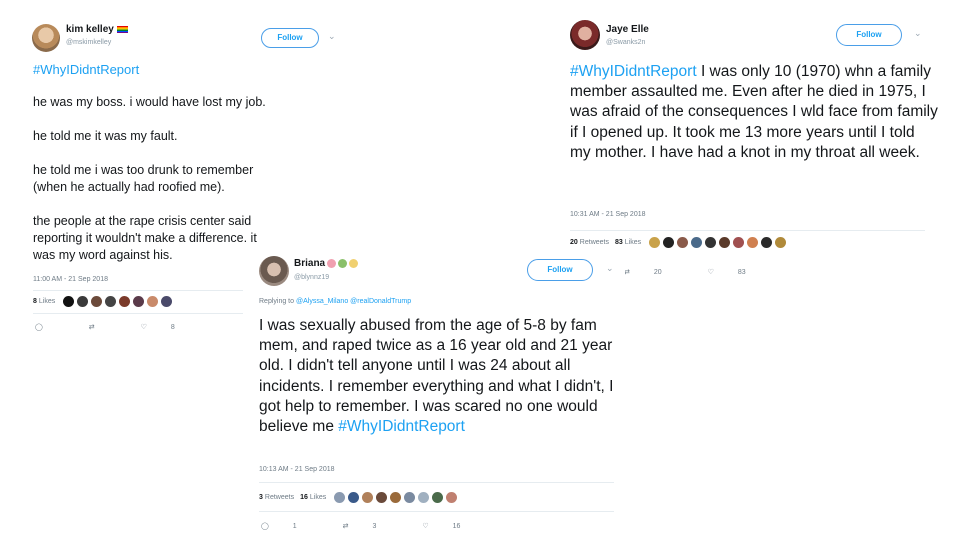  Describe the element at coordinates (35, 301) in the screenshot. I see `likes-count: 8` at that location.